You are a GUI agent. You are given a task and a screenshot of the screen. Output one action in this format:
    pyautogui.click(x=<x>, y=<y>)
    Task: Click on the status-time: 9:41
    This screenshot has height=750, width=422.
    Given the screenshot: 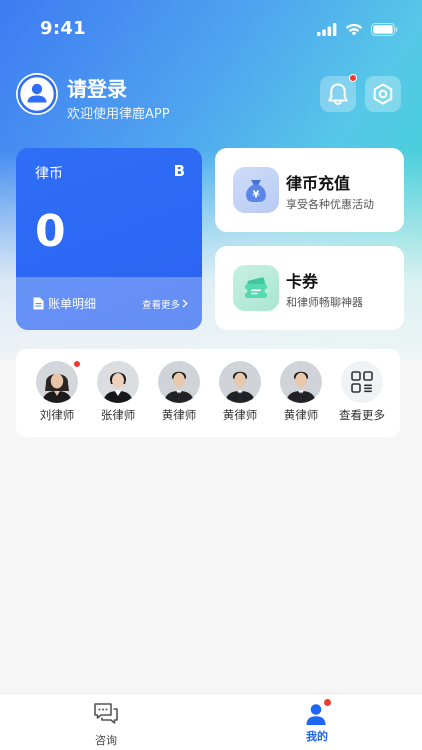 What is the action you would take?
    pyautogui.click(x=63, y=28)
    